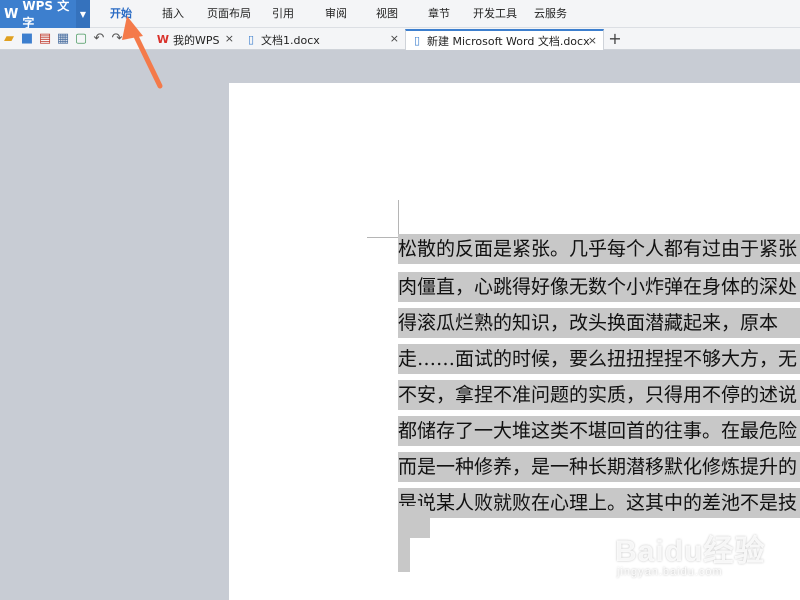 The height and width of the screenshot is (600, 800). I want to click on app-menu-dropdown-icon: ▼, so click(83, 14).